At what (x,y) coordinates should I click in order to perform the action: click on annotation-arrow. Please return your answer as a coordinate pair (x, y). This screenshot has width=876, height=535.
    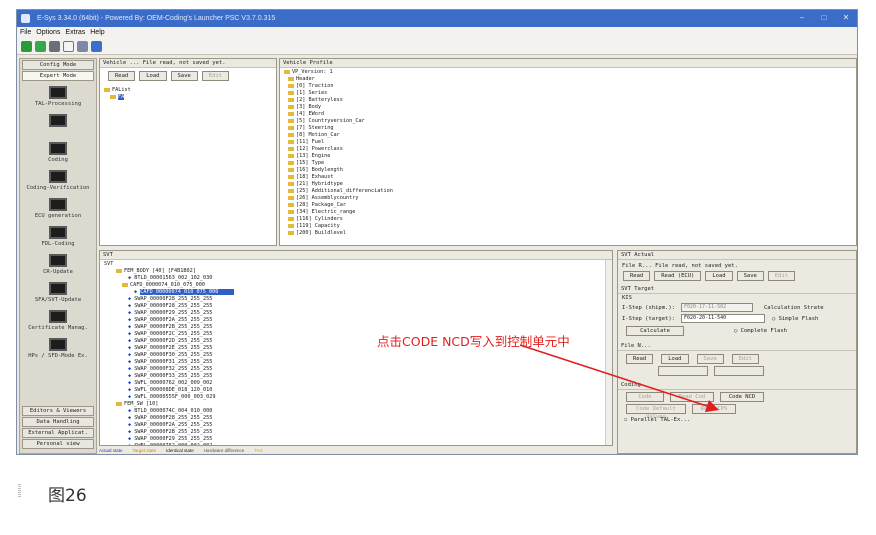
    Looking at the image, I should click on (619, 378).